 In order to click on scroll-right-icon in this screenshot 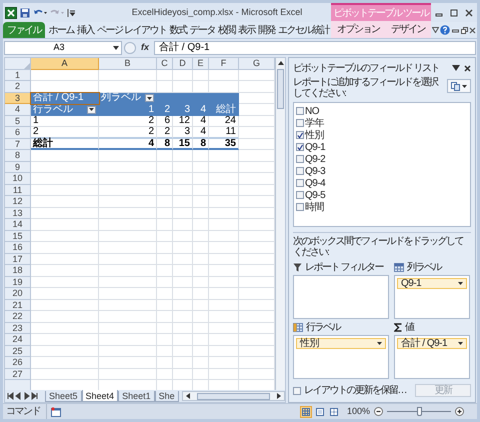, I will do `click(279, 396)`.